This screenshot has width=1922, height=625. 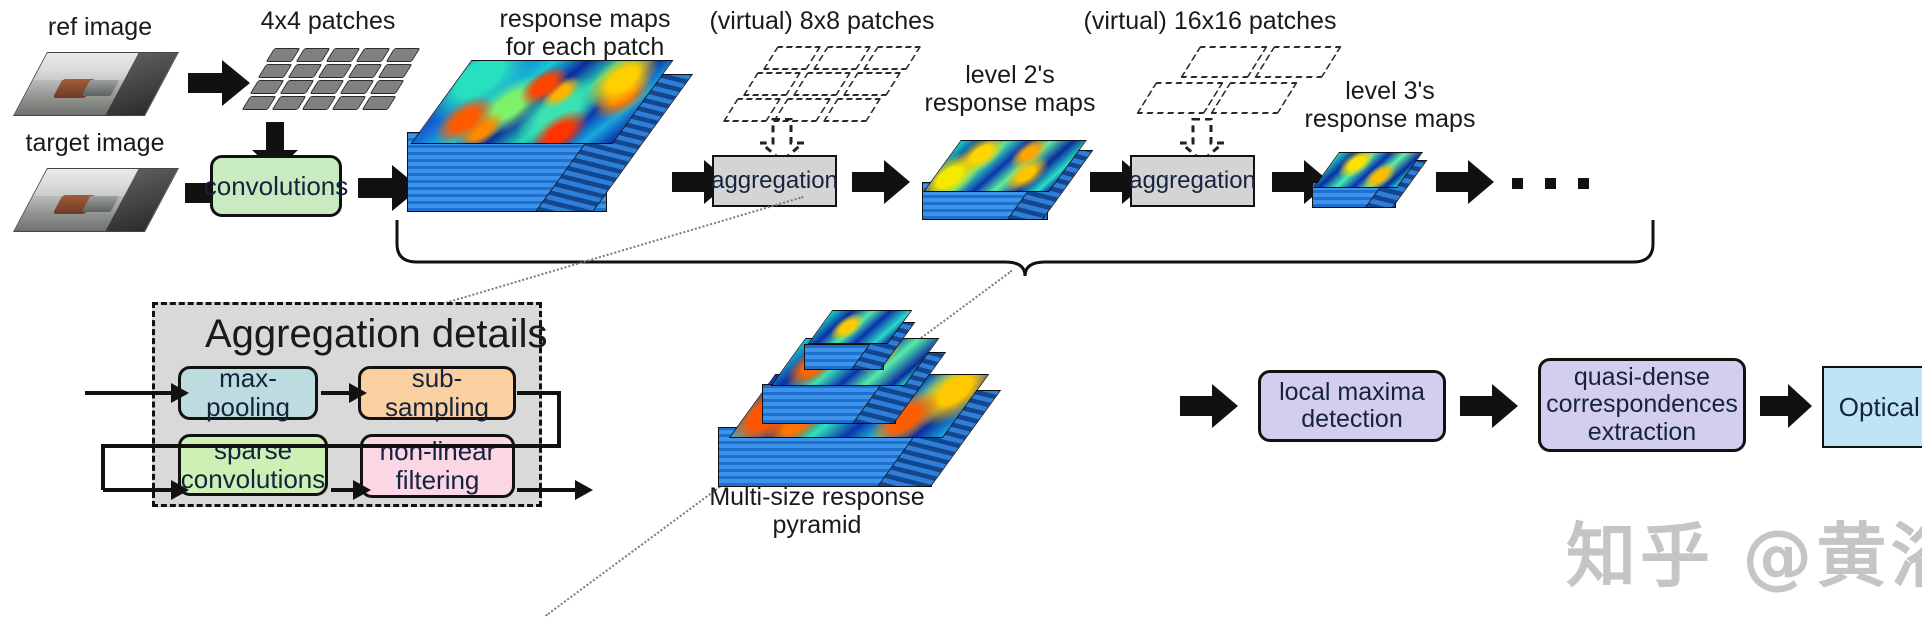 What do you see at coordinates (822, 84) in the screenshot?
I see `virtual-patch-grid-8x8` at bounding box center [822, 84].